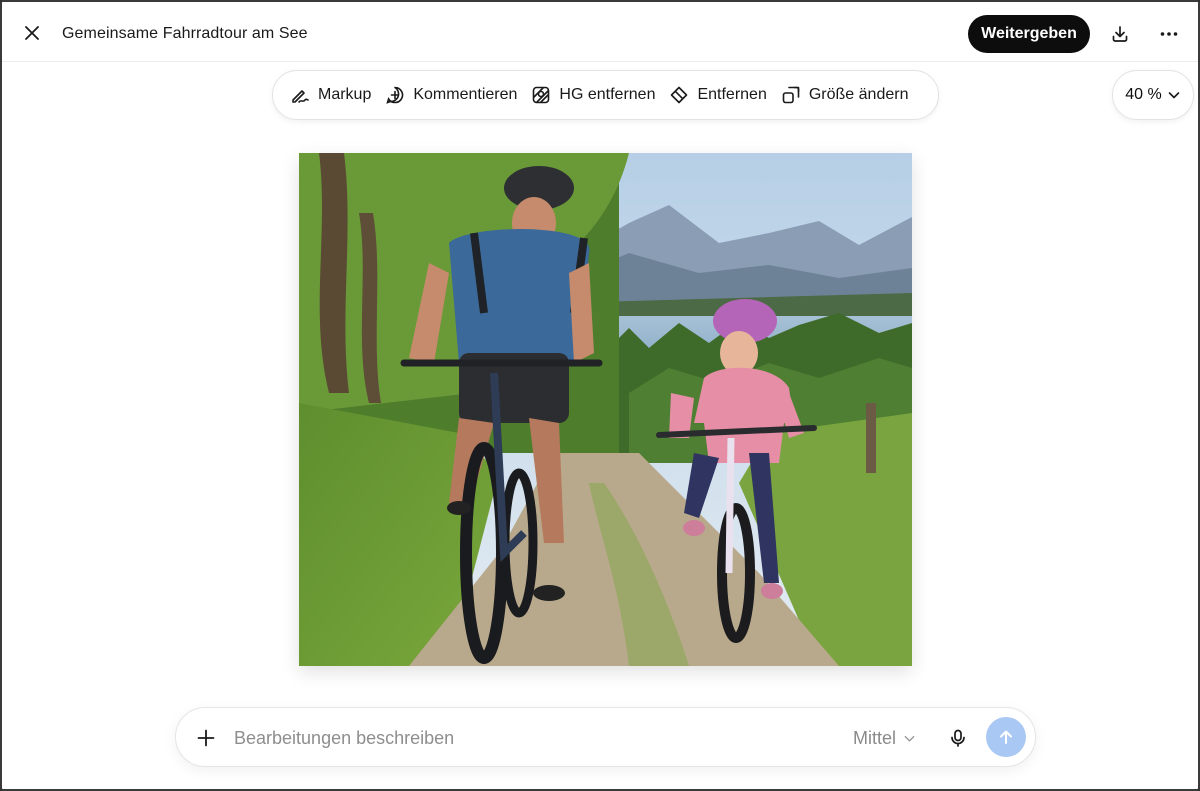 This screenshot has height=791, width=1200. I want to click on resize-icon, so click(791, 95).